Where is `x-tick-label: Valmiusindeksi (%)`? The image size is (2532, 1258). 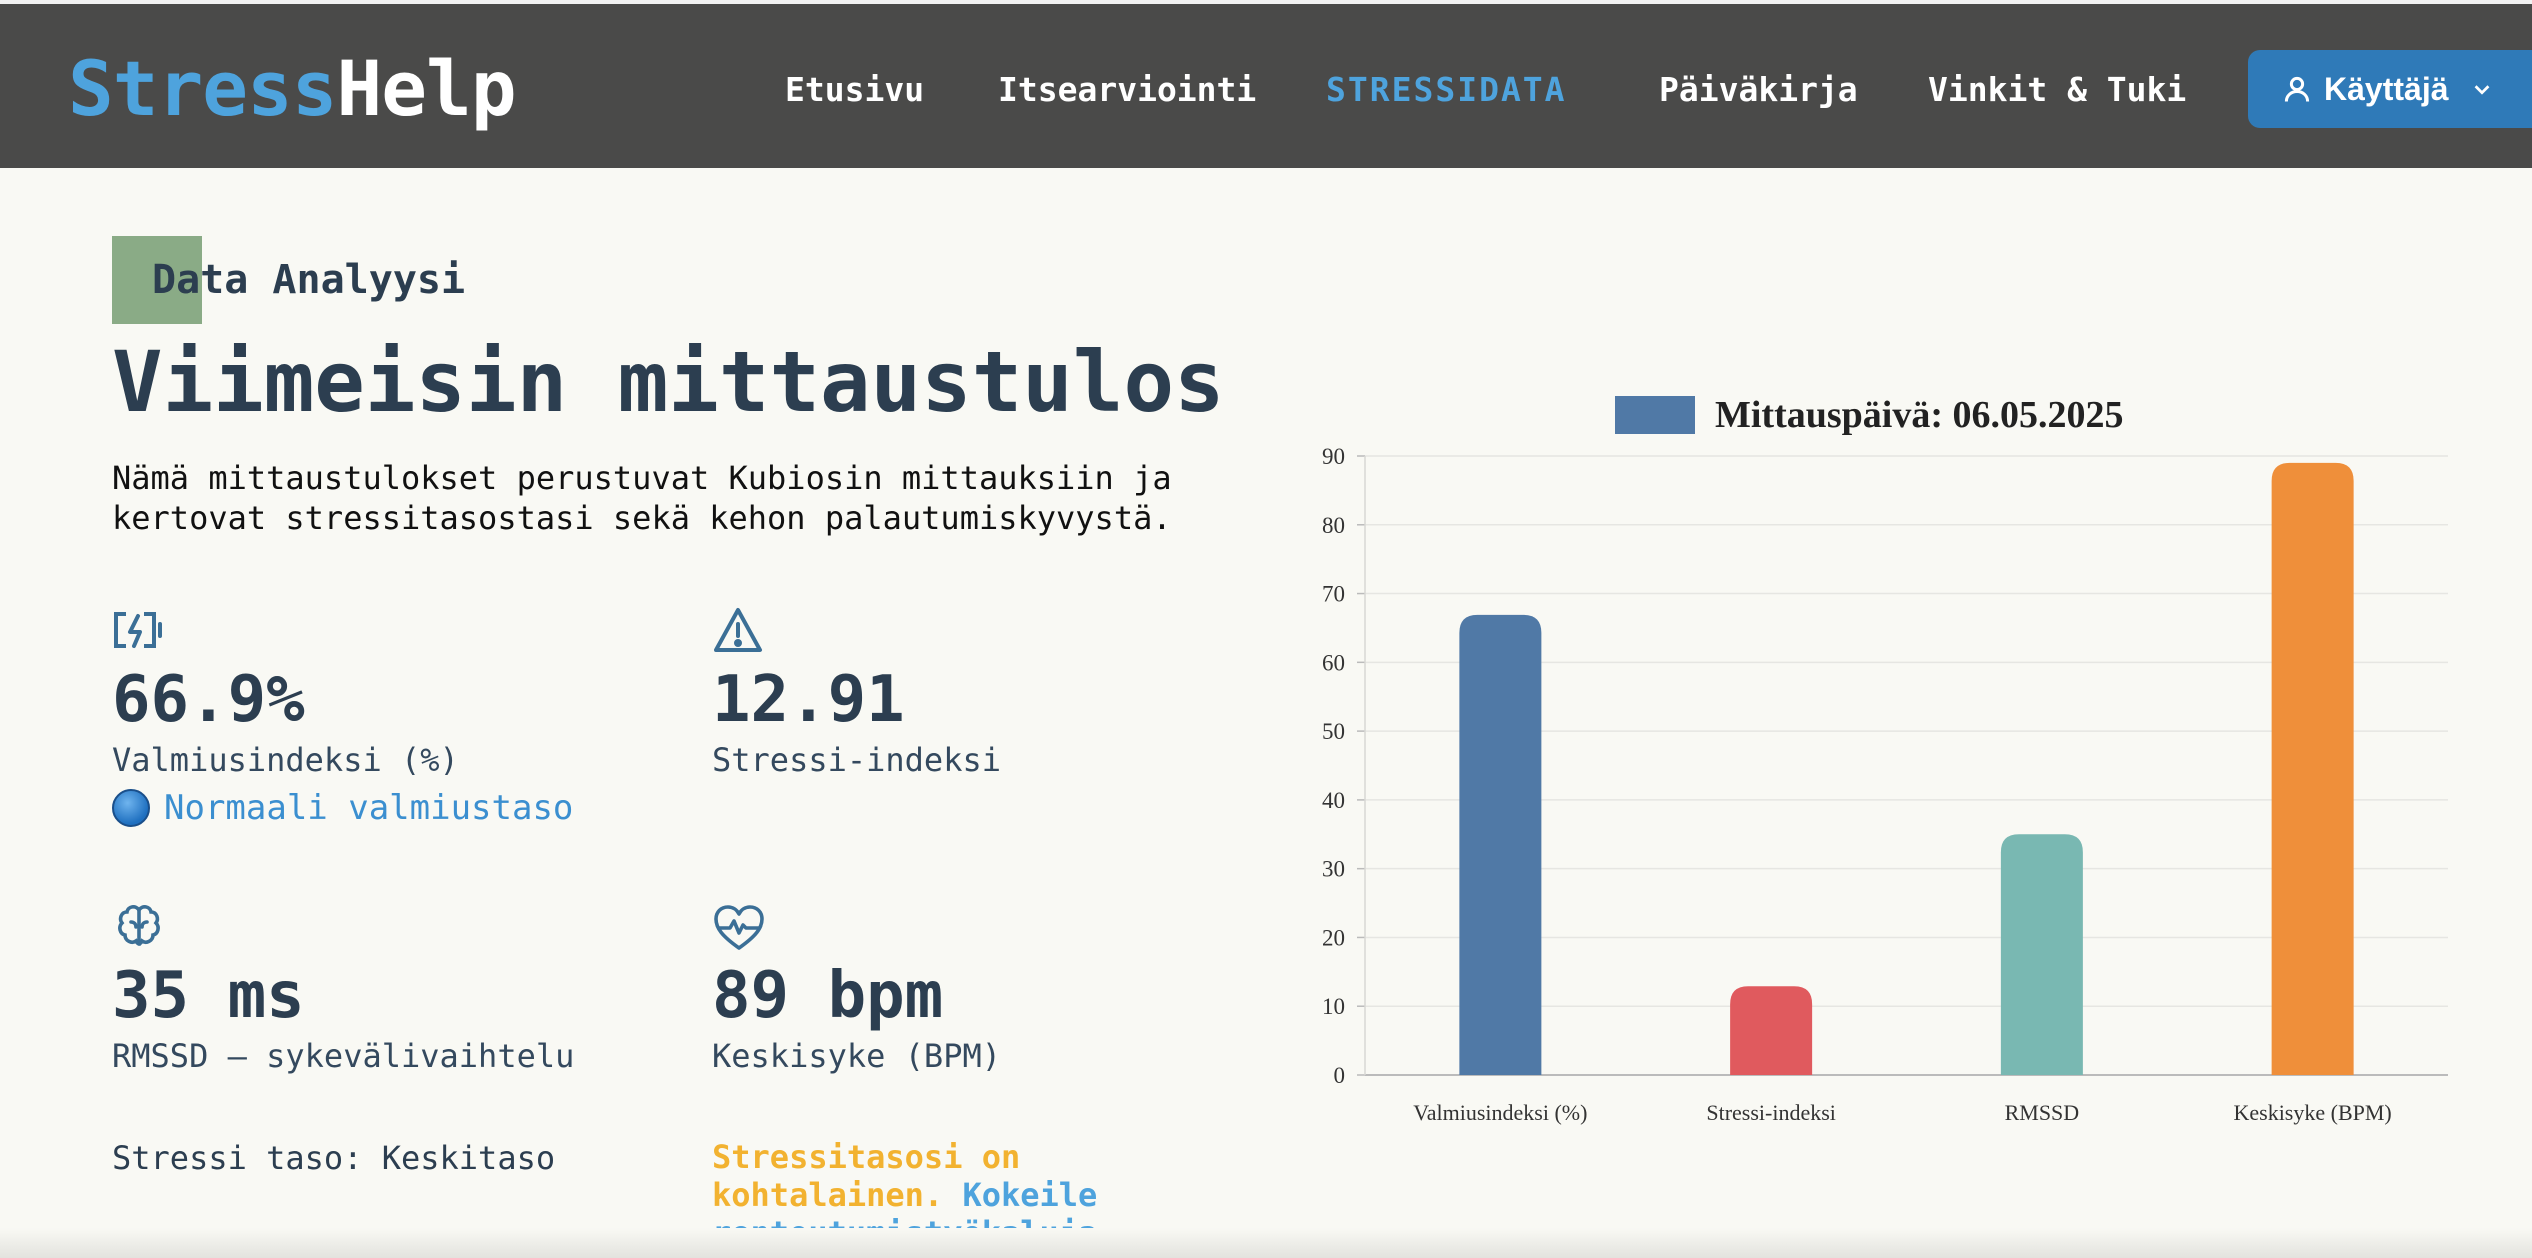
x-tick-label: Valmiusindeksi (%) is located at coordinates (1500, 1112).